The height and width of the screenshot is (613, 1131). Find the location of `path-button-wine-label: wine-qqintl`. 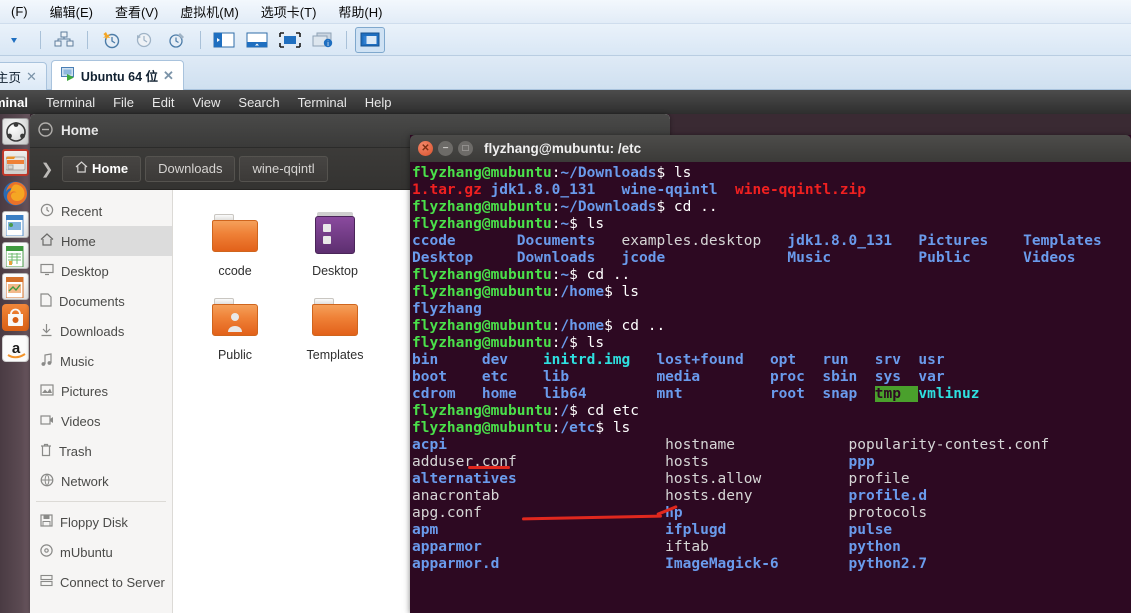

path-button-wine-label: wine-qqintl is located at coordinates (283, 168).